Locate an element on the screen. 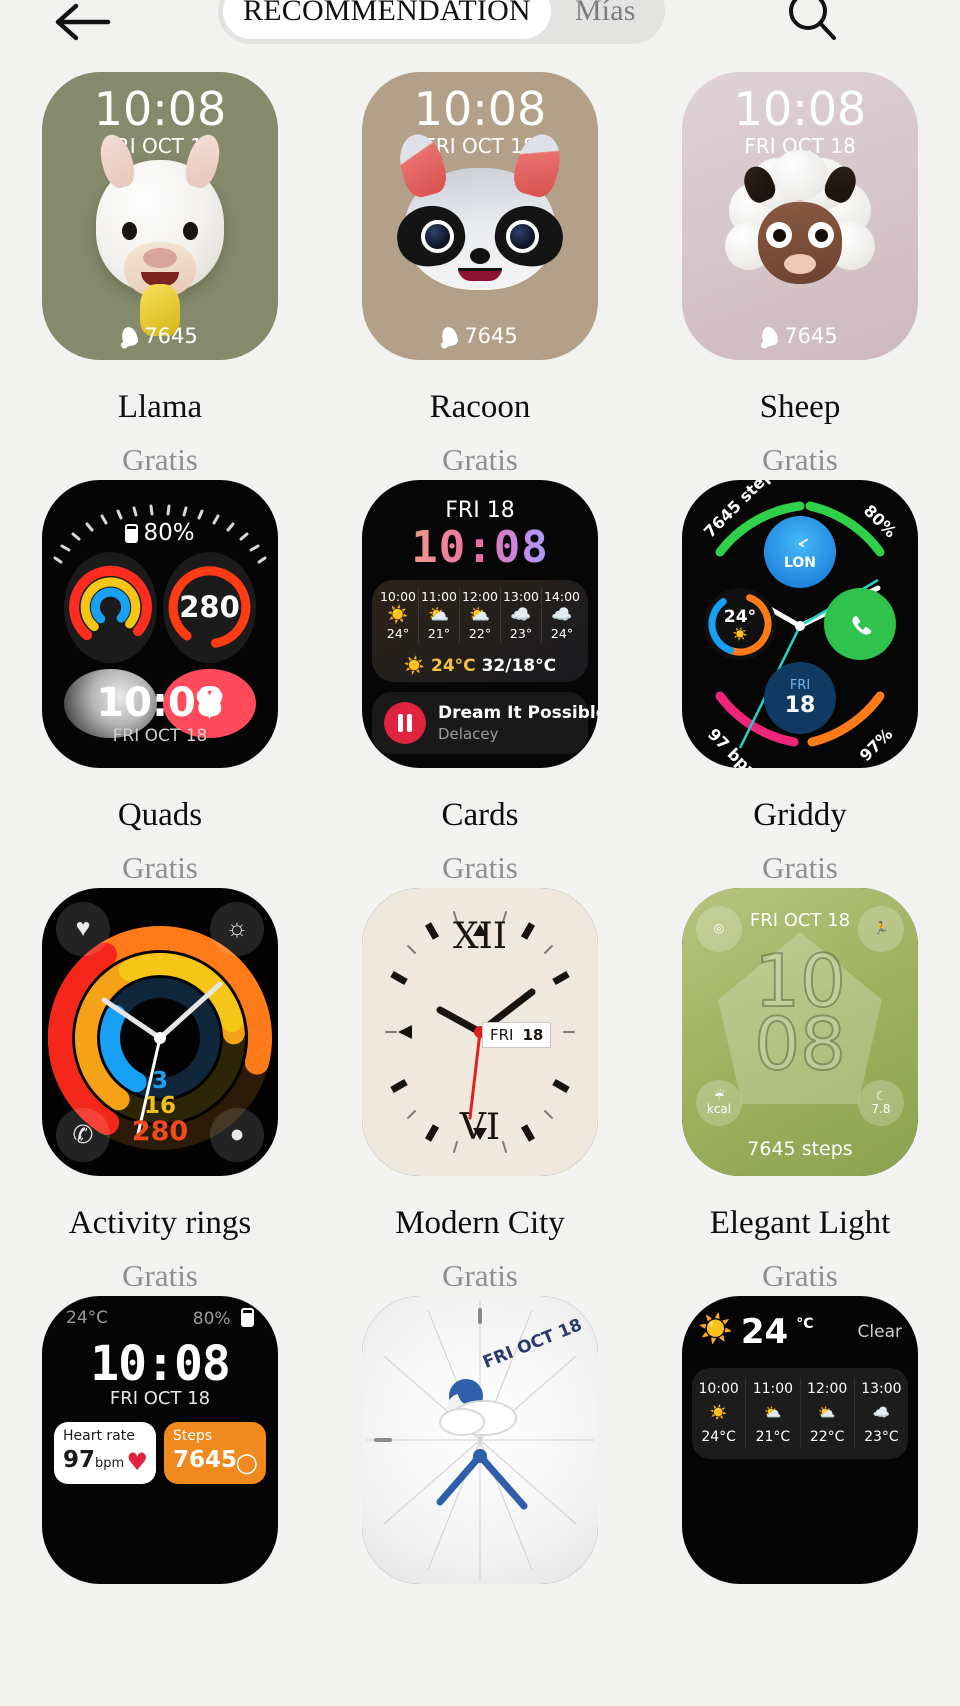  watch-face-preview-activity-rings: ♥ ☼ ✆ ● 3 16 280 is located at coordinates (160, 1032).